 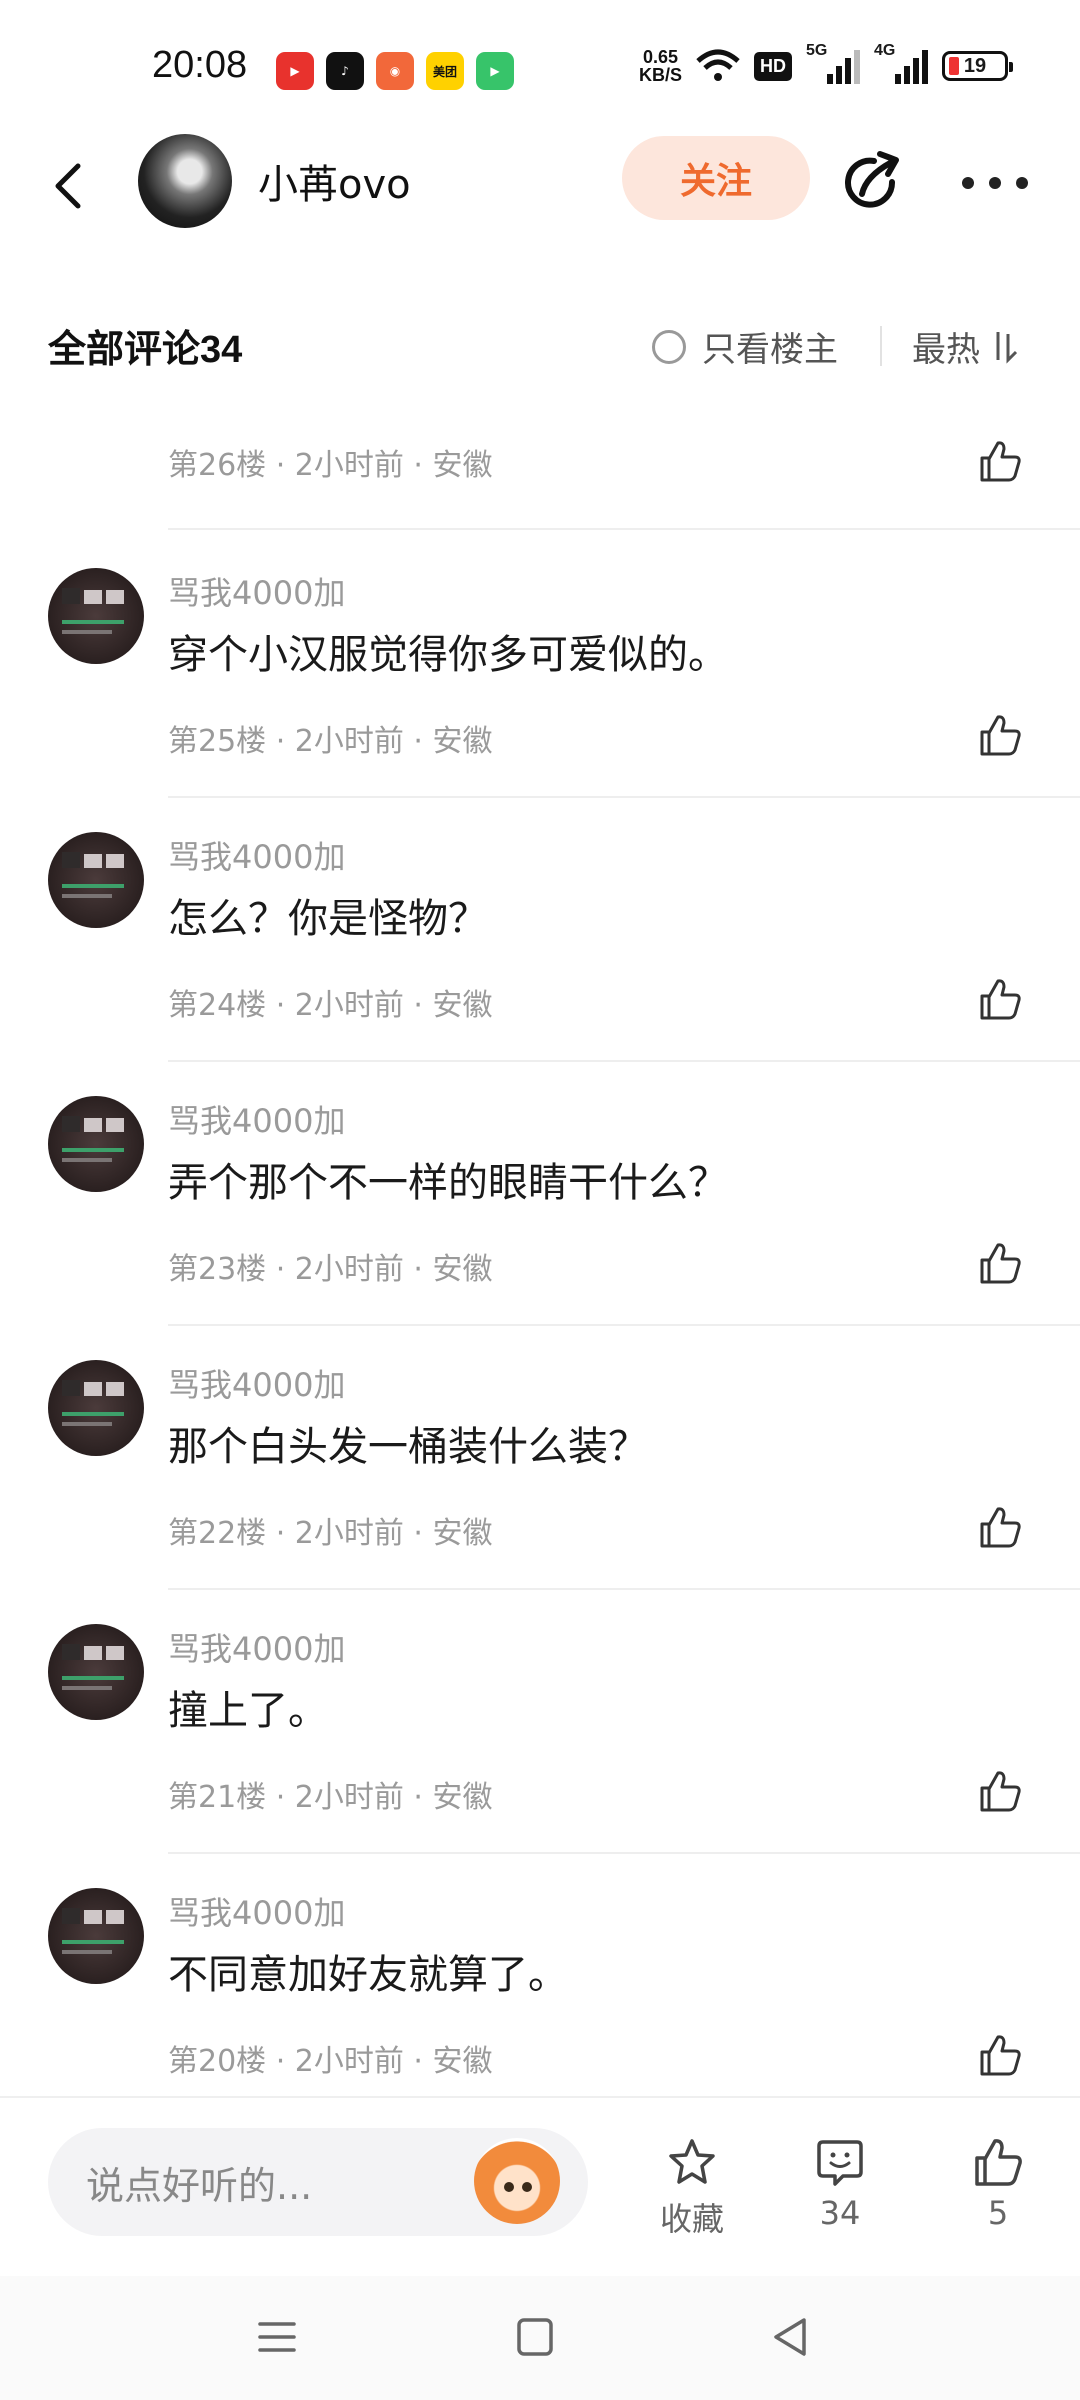 I want to click on comment-text: 穿个小汉服觉得你多可爱似的。, so click(x=448, y=655).